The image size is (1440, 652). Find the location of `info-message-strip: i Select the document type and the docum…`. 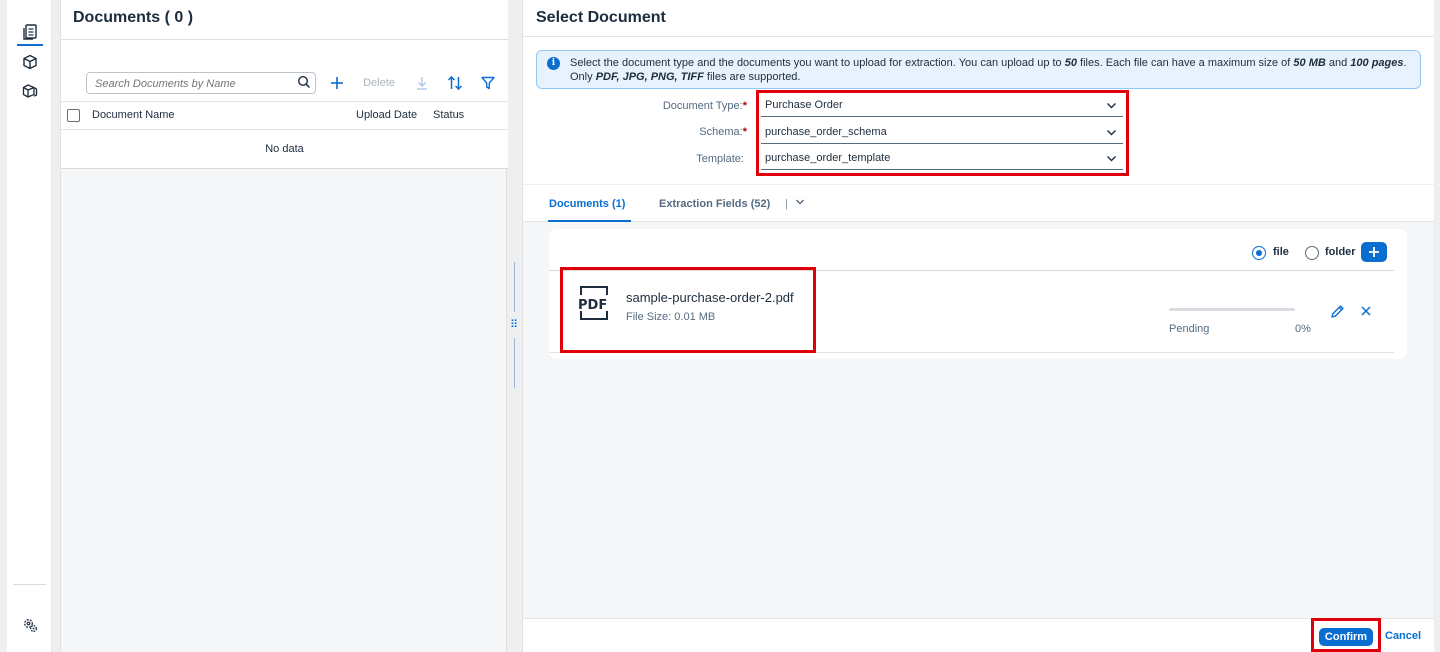

info-message-strip: i Select the document type and the docum… is located at coordinates (978, 69).